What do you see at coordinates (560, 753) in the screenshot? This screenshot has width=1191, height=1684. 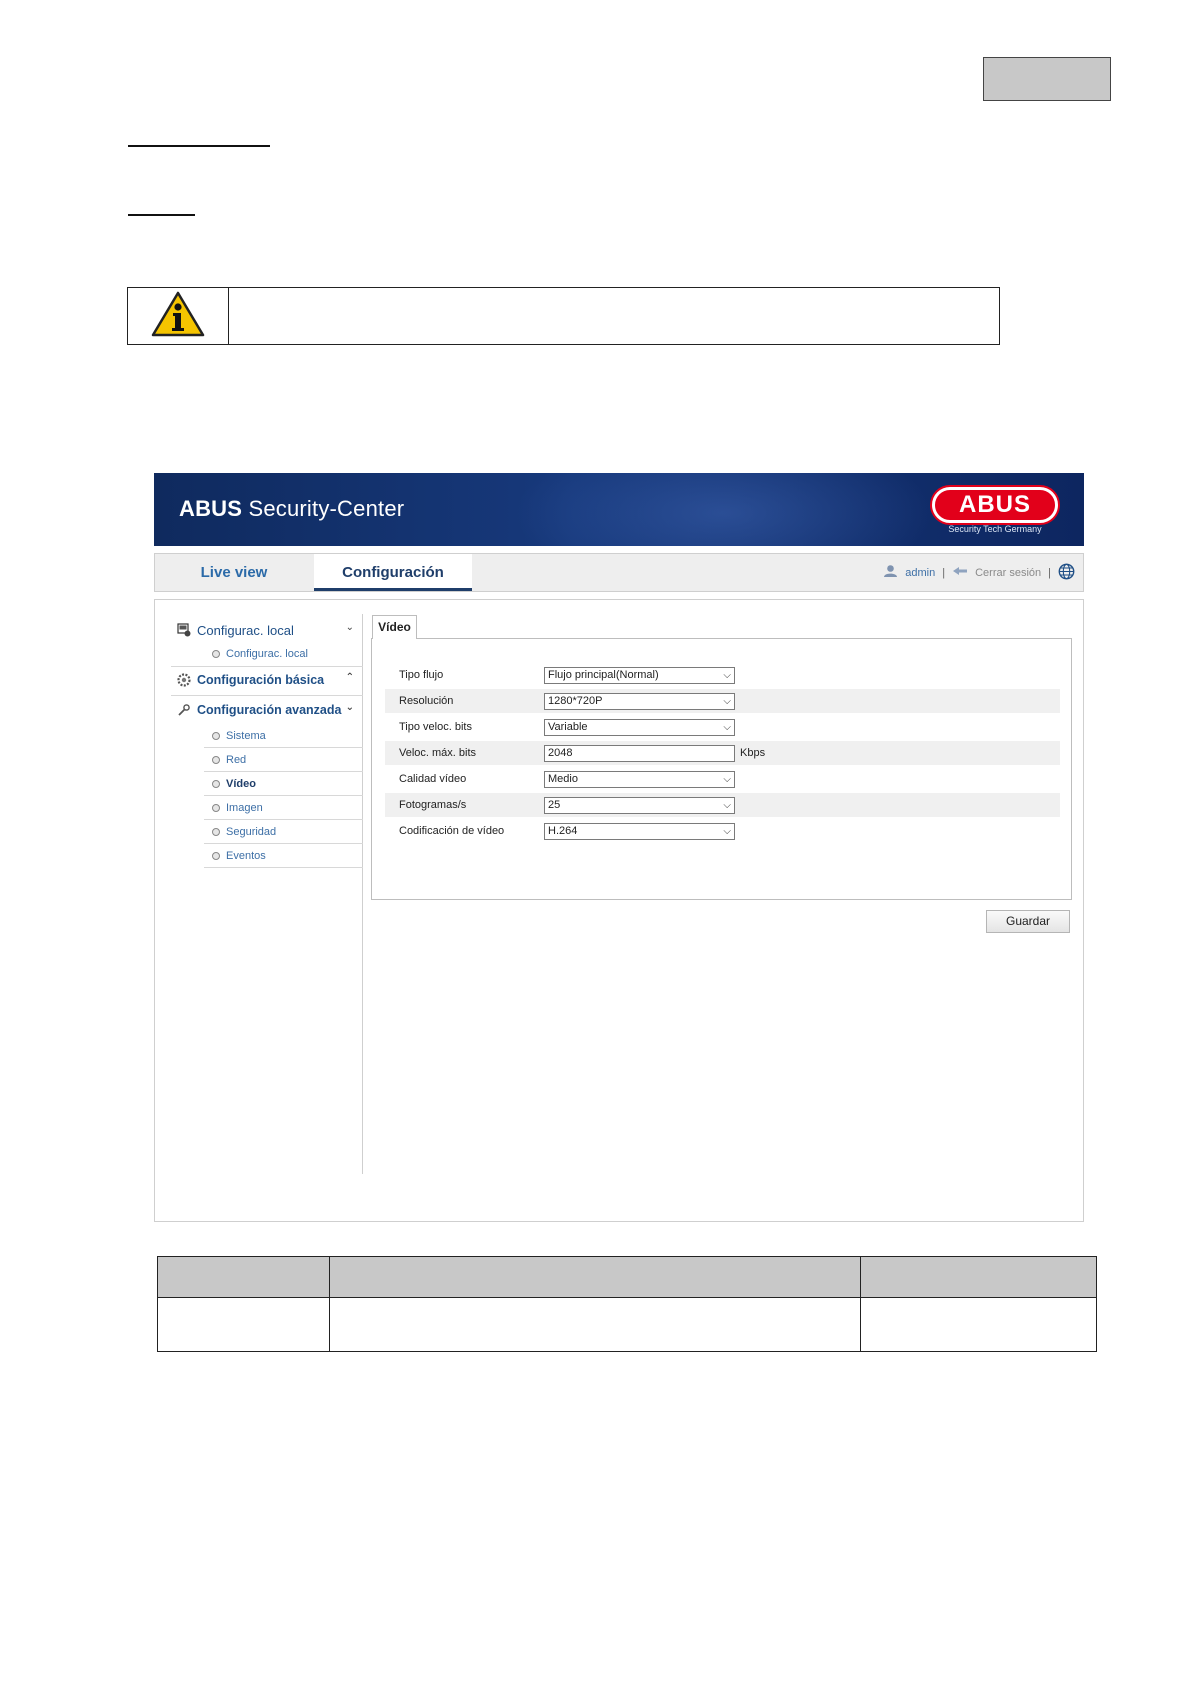 I see `input-value: 2048` at bounding box center [560, 753].